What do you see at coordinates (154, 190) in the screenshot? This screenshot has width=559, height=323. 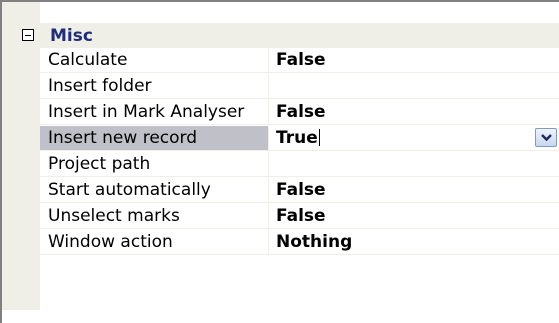 I see `property-name: Start automatically` at bounding box center [154, 190].